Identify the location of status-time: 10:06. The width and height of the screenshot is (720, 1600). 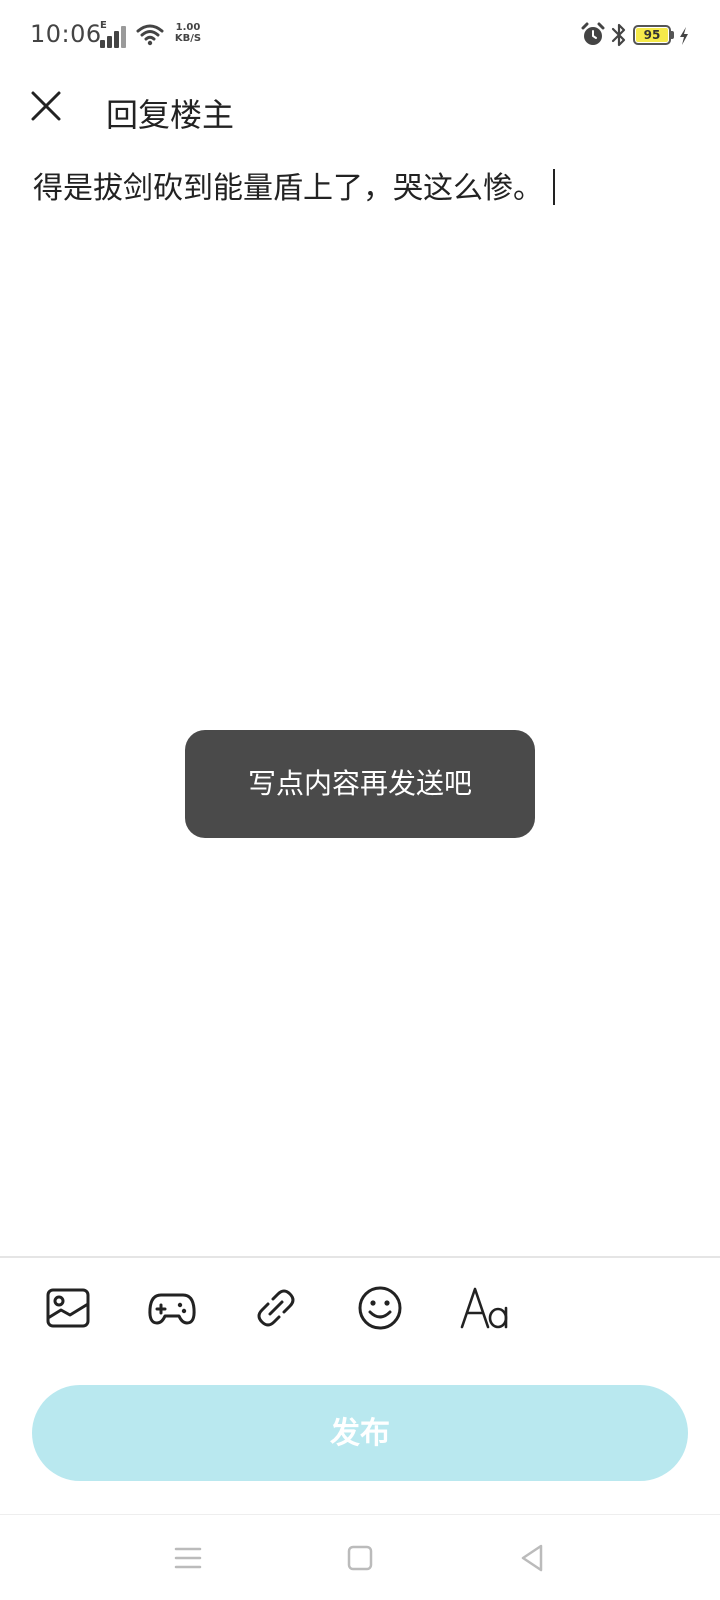
(66, 34).